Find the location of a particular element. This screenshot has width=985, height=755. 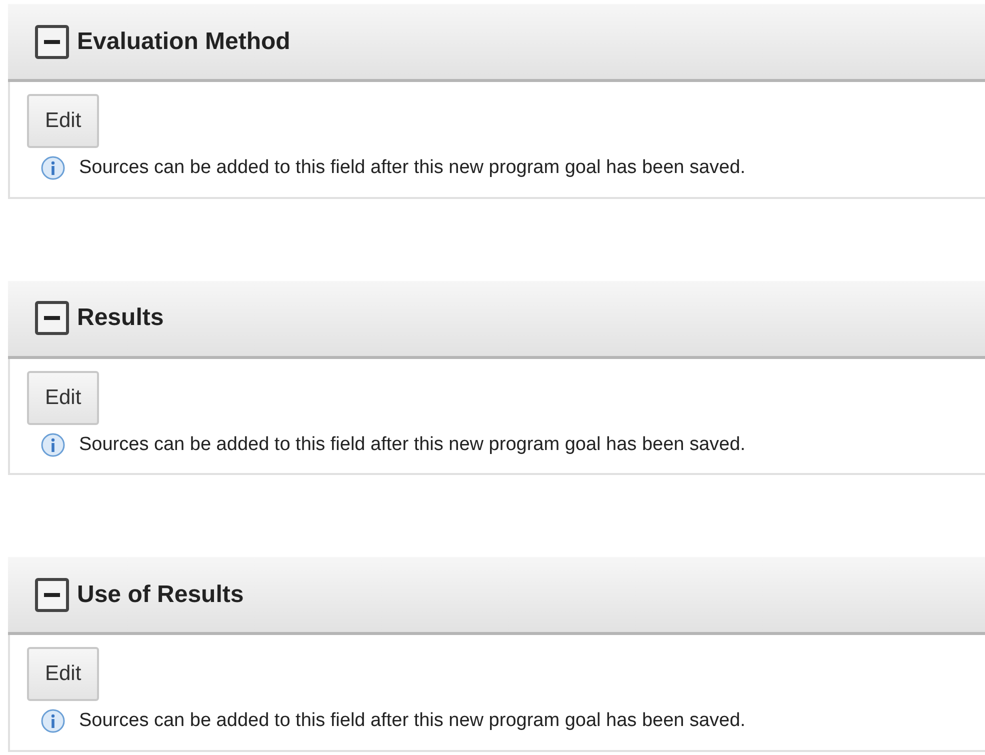

section-title: Use of Results is located at coordinates (160, 595).